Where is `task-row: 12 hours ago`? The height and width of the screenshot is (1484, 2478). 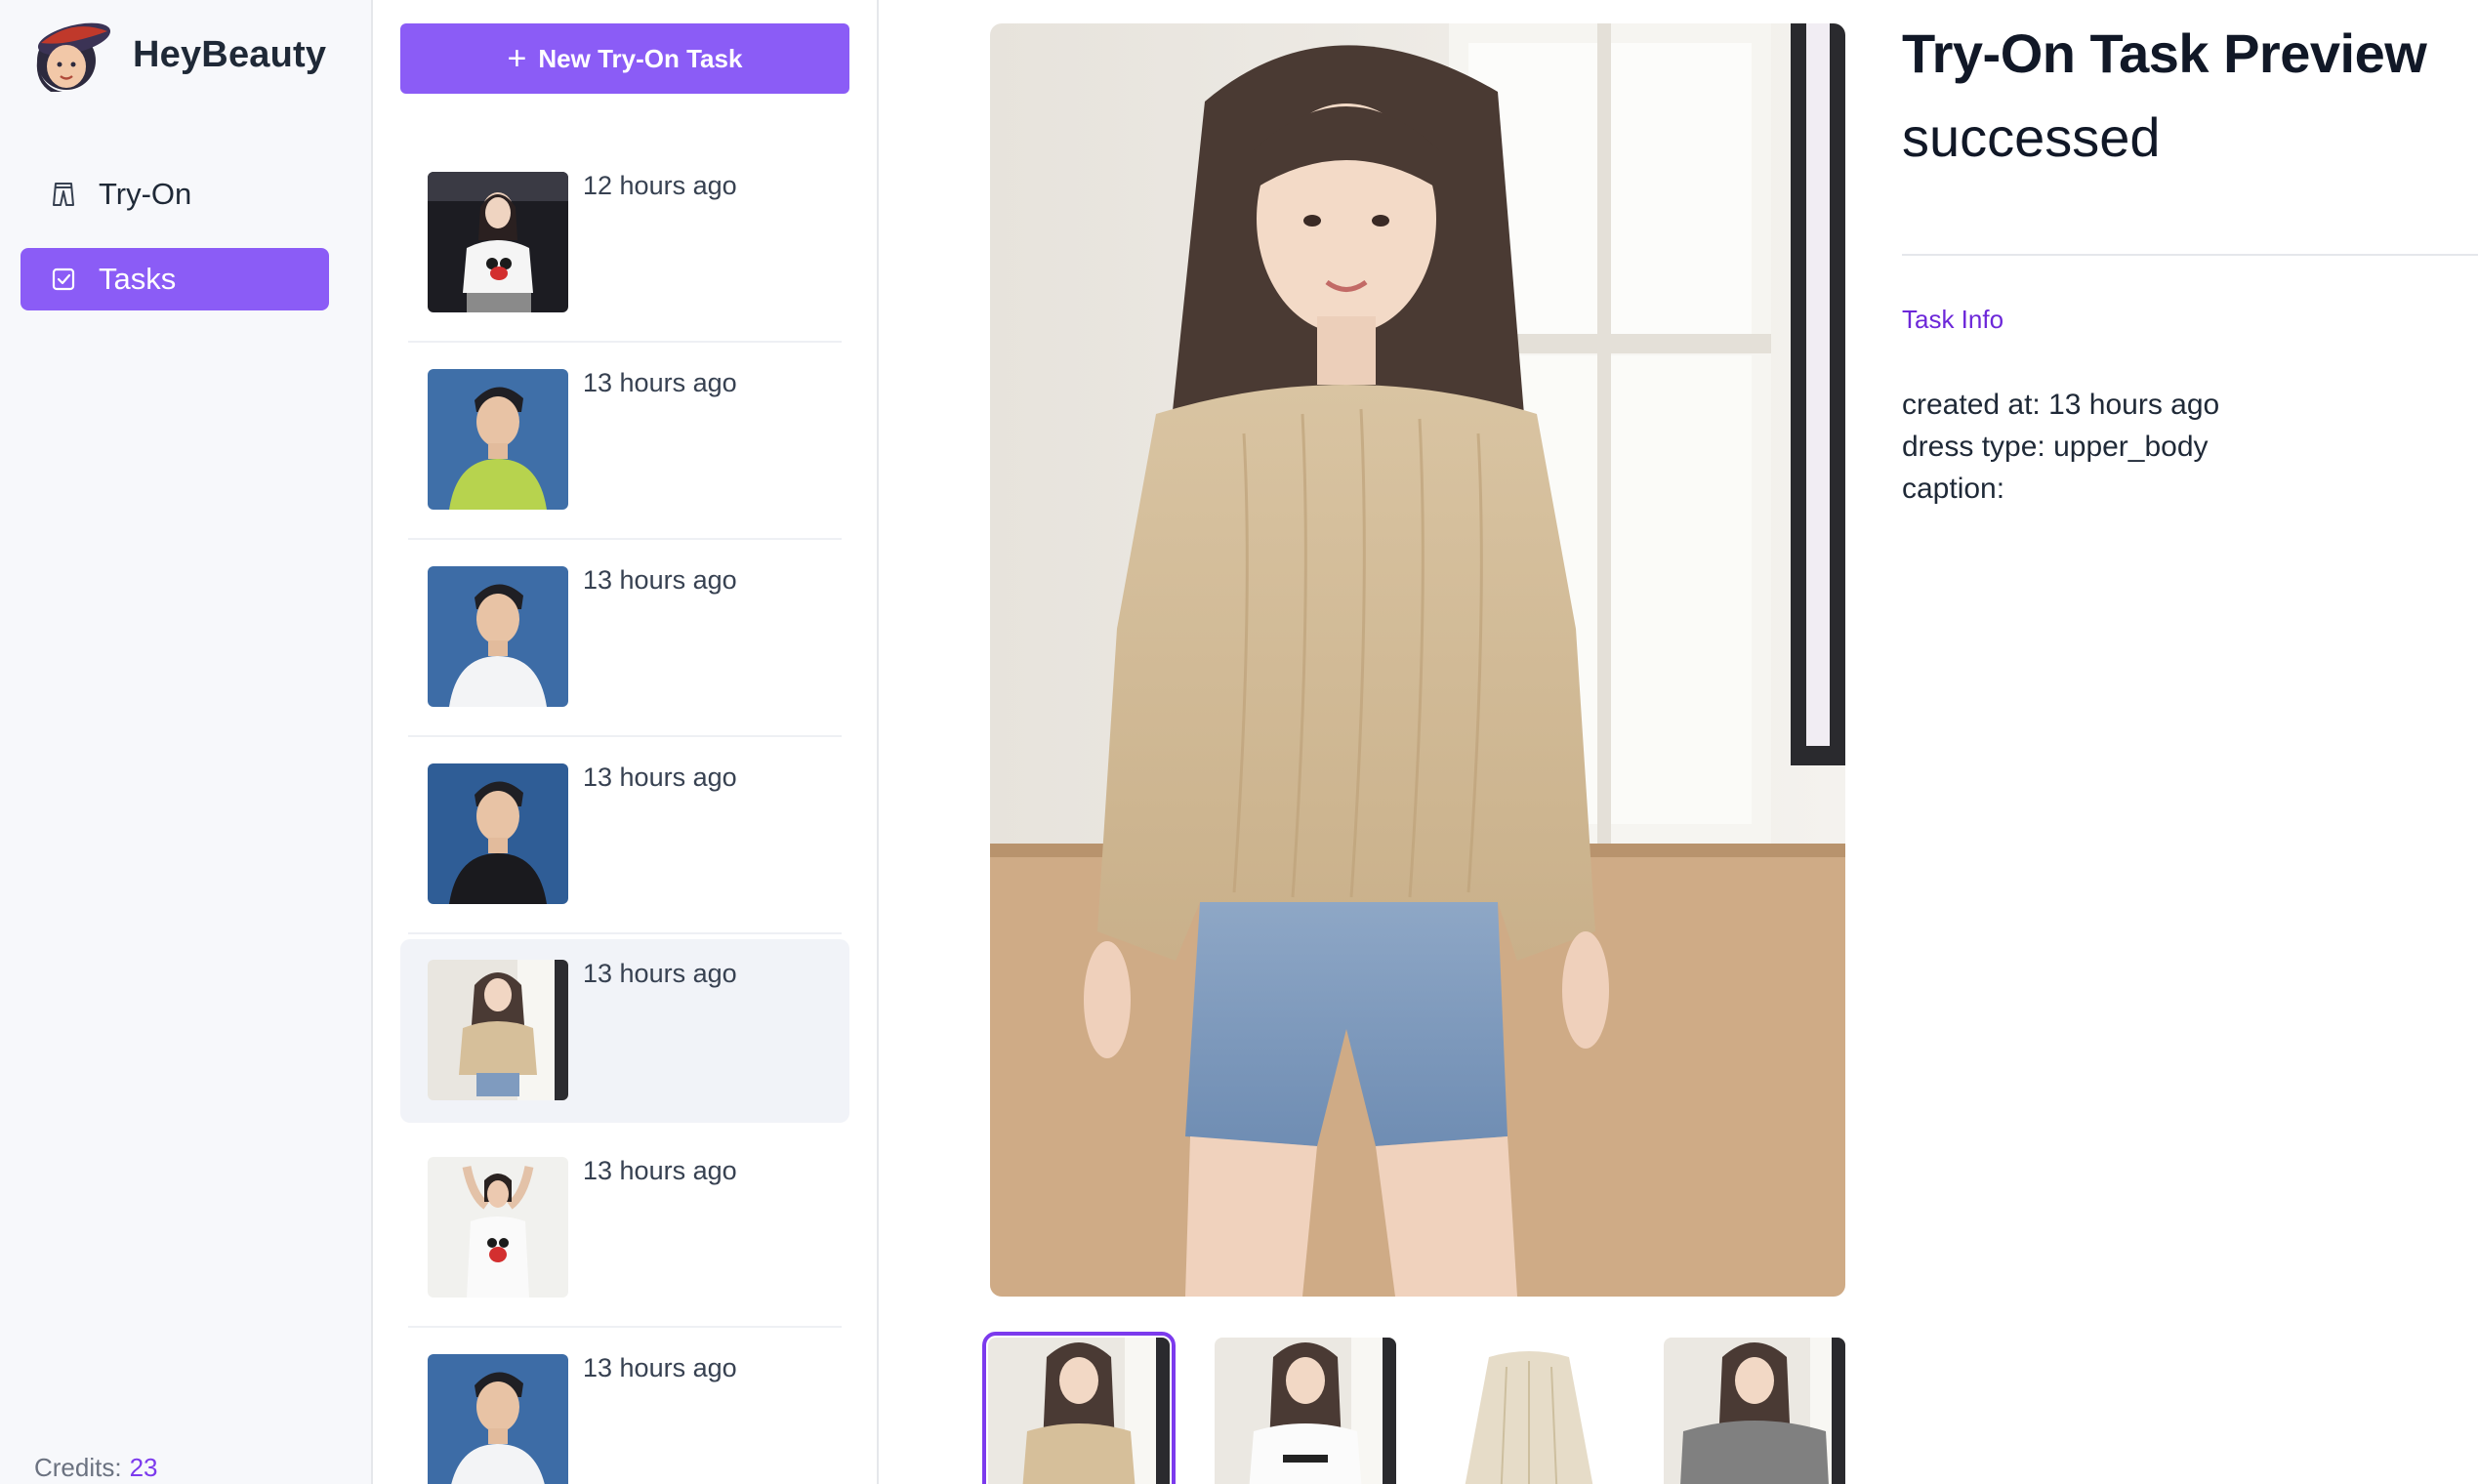
task-row: 12 hours ago is located at coordinates (624, 247).